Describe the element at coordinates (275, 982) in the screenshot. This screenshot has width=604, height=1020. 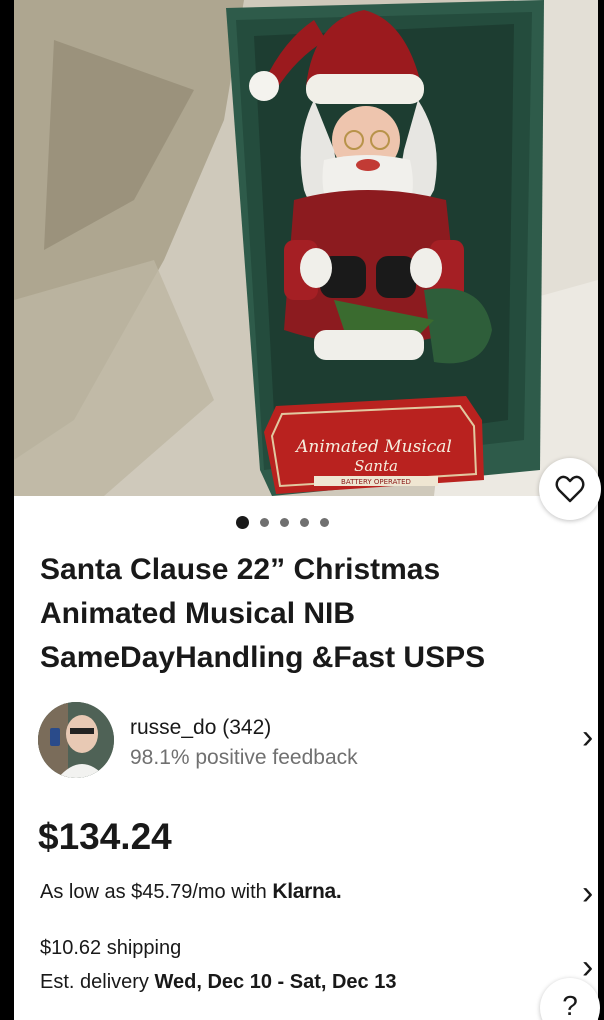
I see `delivery-range: Wed, Dec 10 - Sat, Dec 13` at that location.